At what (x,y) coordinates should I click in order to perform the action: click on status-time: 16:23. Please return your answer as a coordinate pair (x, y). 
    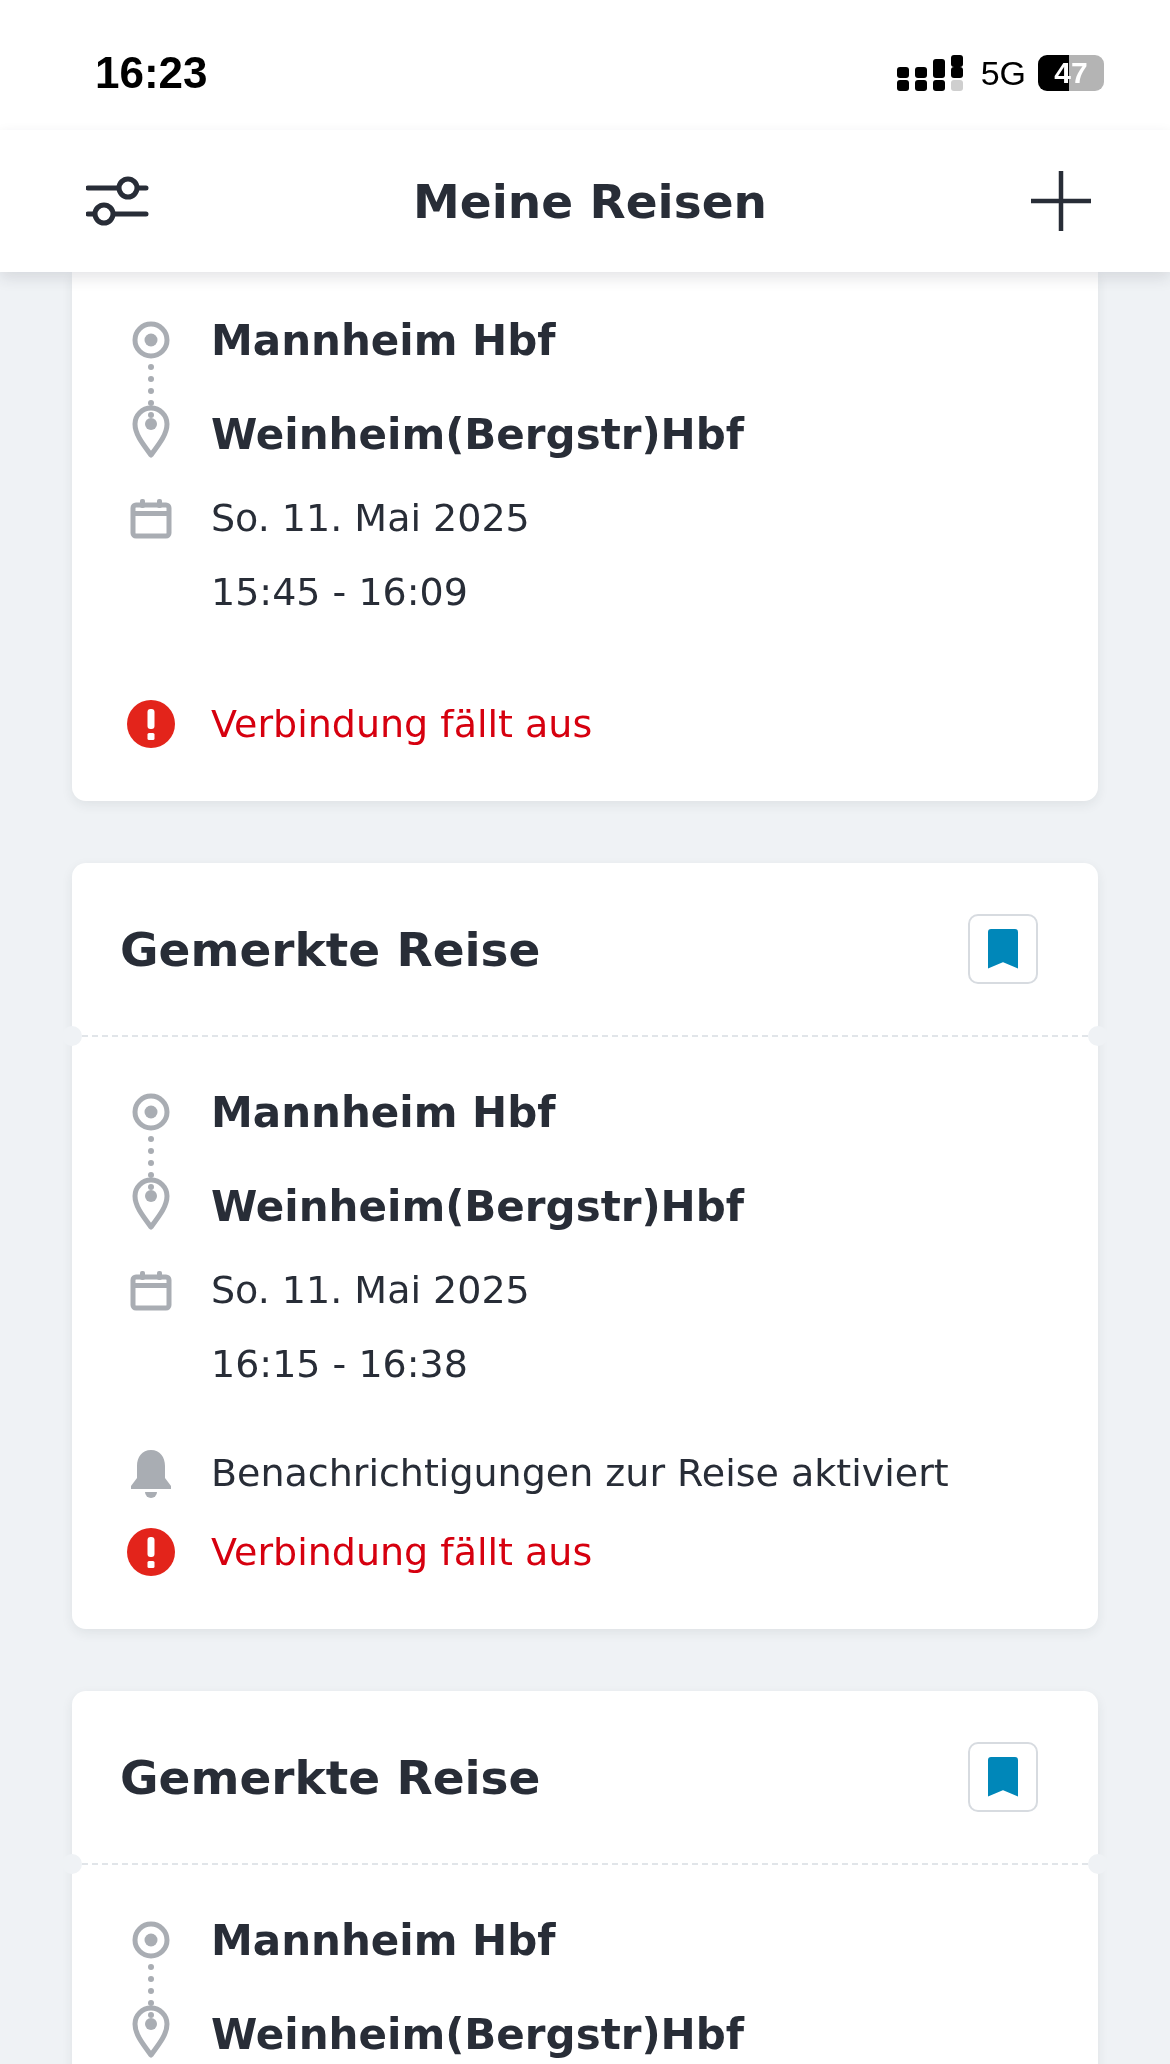
    Looking at the image, I should click on (151, 73).